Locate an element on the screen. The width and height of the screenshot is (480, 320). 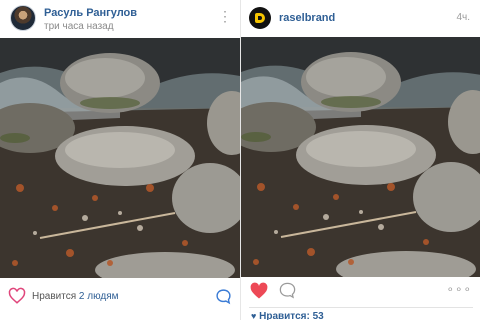
heart-outline-icon is located at coordinates (17, 296).